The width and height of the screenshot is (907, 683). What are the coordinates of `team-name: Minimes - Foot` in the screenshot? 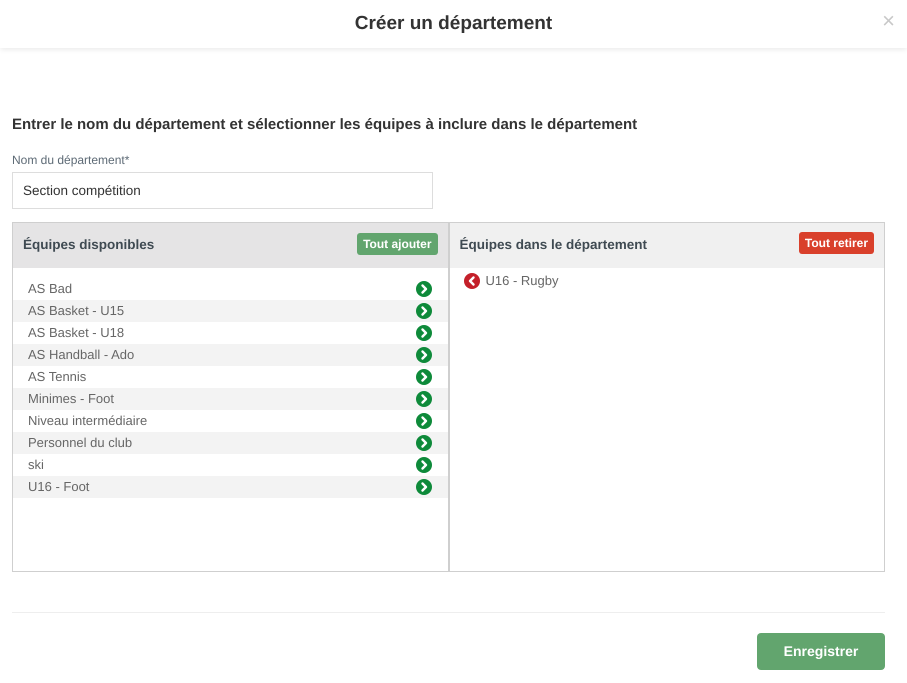 It's located at (71, 399).